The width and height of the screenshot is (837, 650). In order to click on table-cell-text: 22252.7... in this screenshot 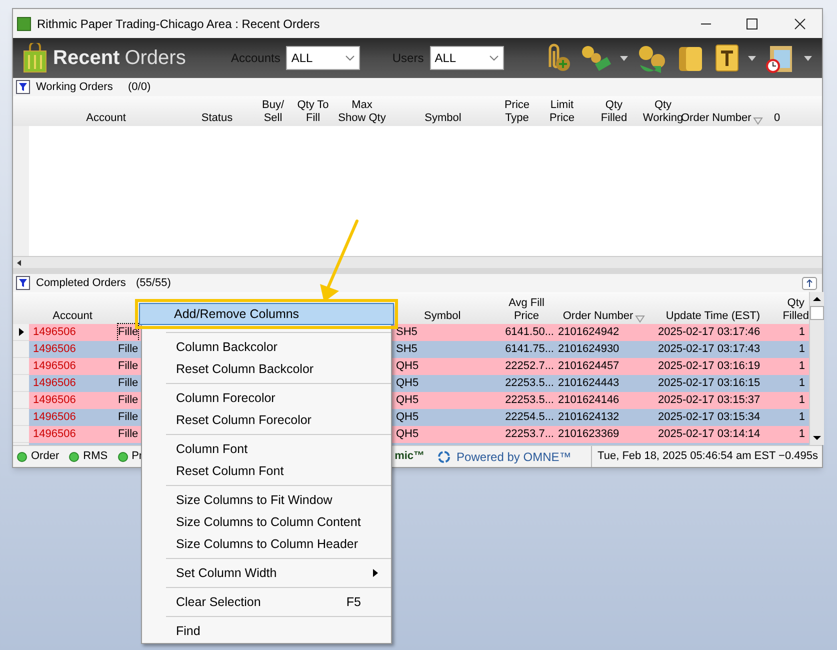, I will do `click(529, 366)`.